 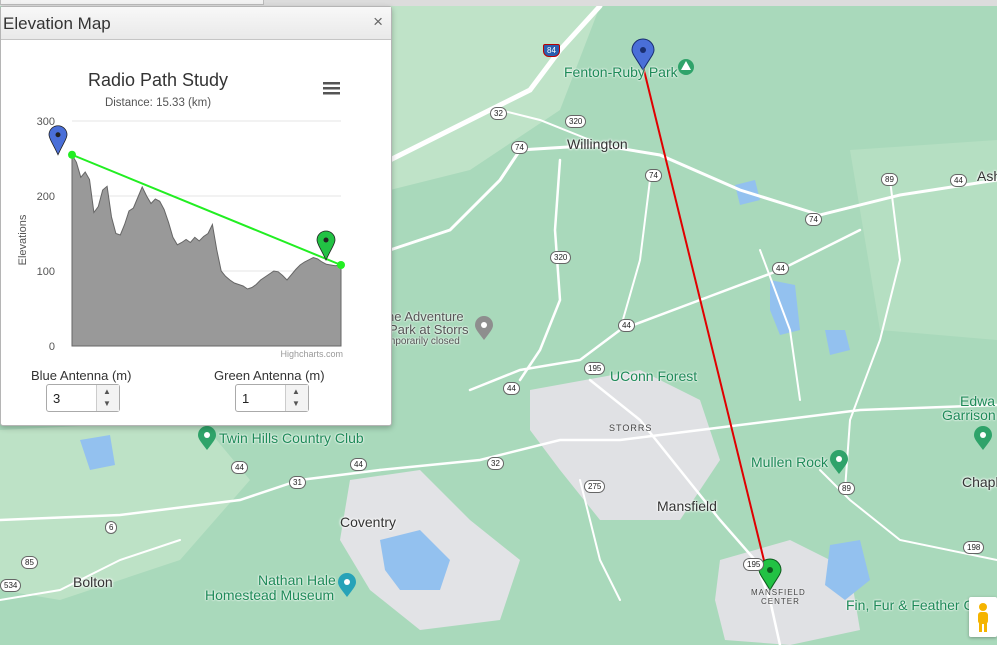 What do you see at coordinates (56, 398) in the screenshot?
I see `blue-antenna-value: 3` at bounding box center [56, 398].